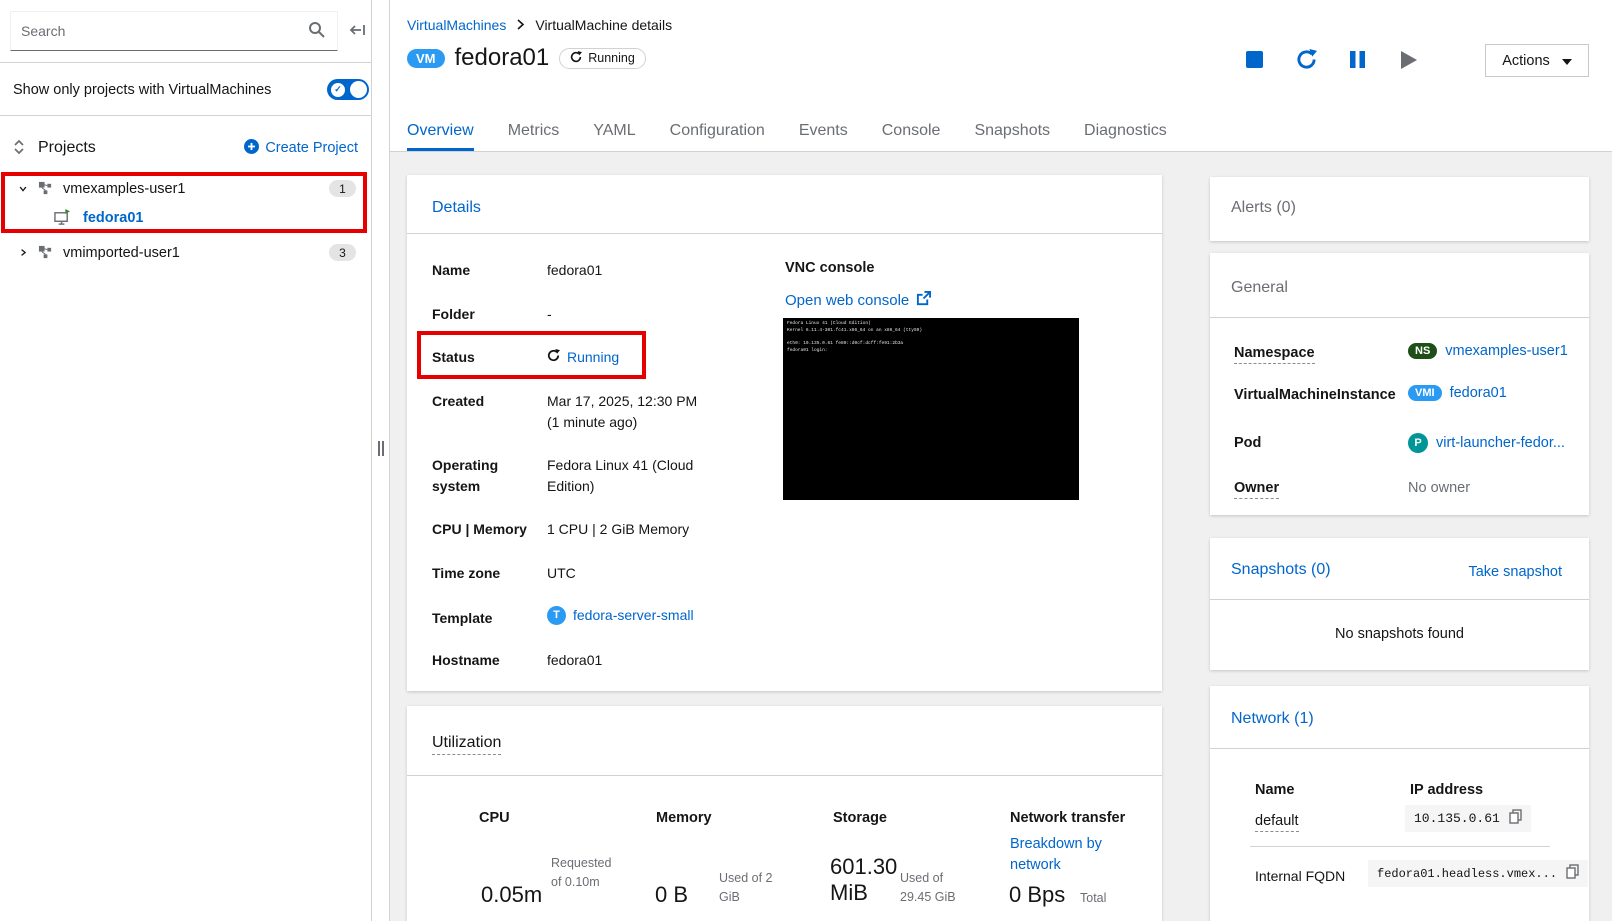 The height and width of the screenshot is (921, 1612). What do you see at coordinates (1300, 876) in the screenshot?
I see `internal-fqdn-label: Internal FQDN` at bounding box center [1300, 876].